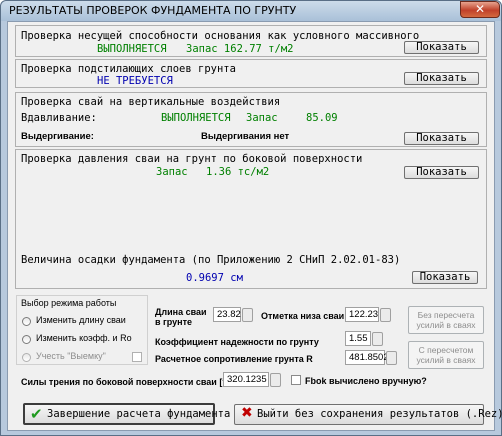  What do you see at coordinates (441, 172) in the screenshot?
I see `lateral-show-button: Показать` at bounding box center [441, 172].